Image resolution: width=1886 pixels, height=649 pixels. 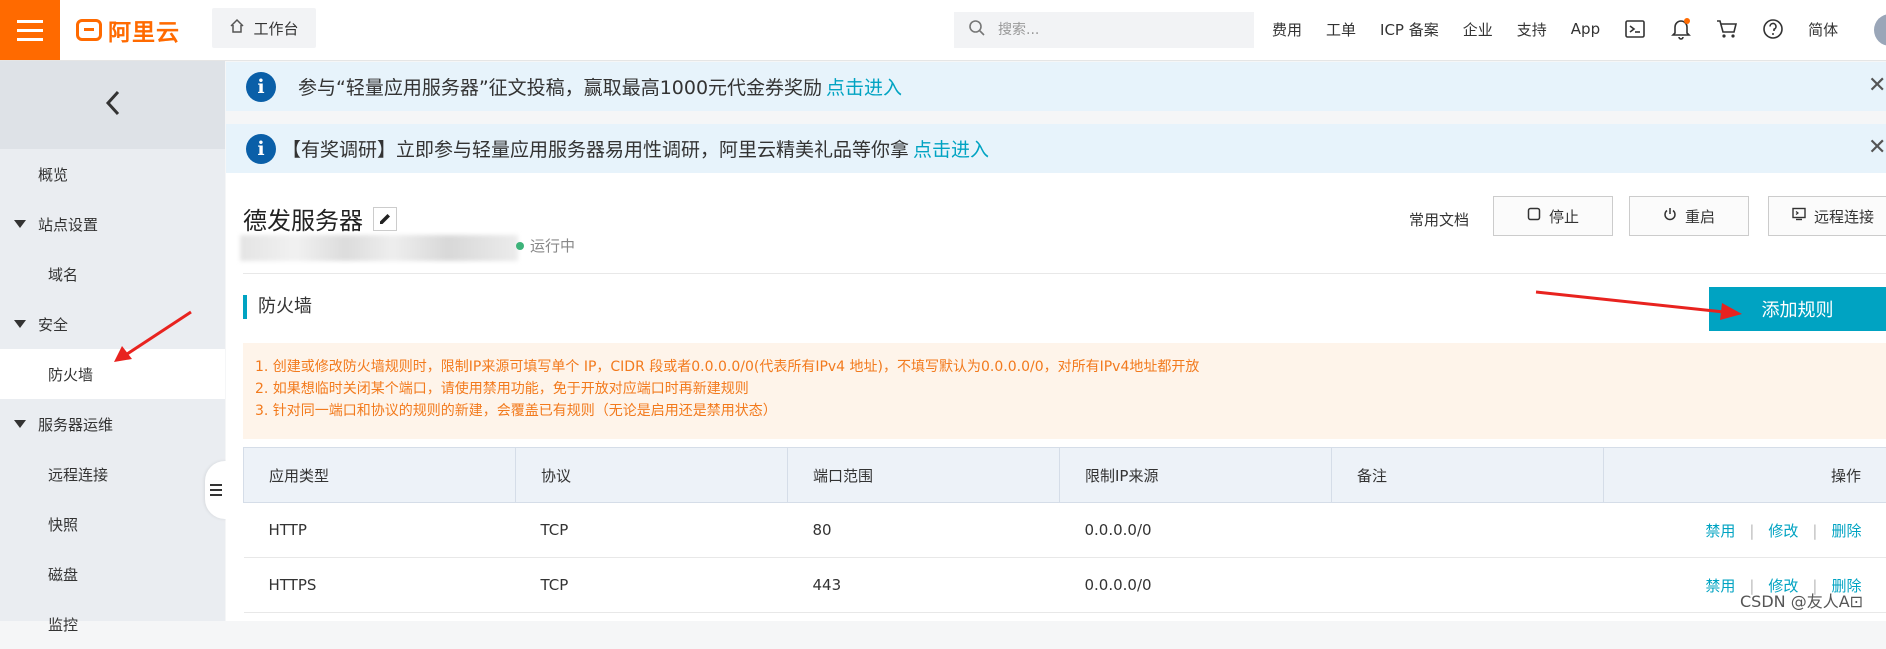 What do you see at coordinates (112, 374) in the screenshot?
I see `sidebar-item-firewall: 防火墙` at bounding box center [112, 374].